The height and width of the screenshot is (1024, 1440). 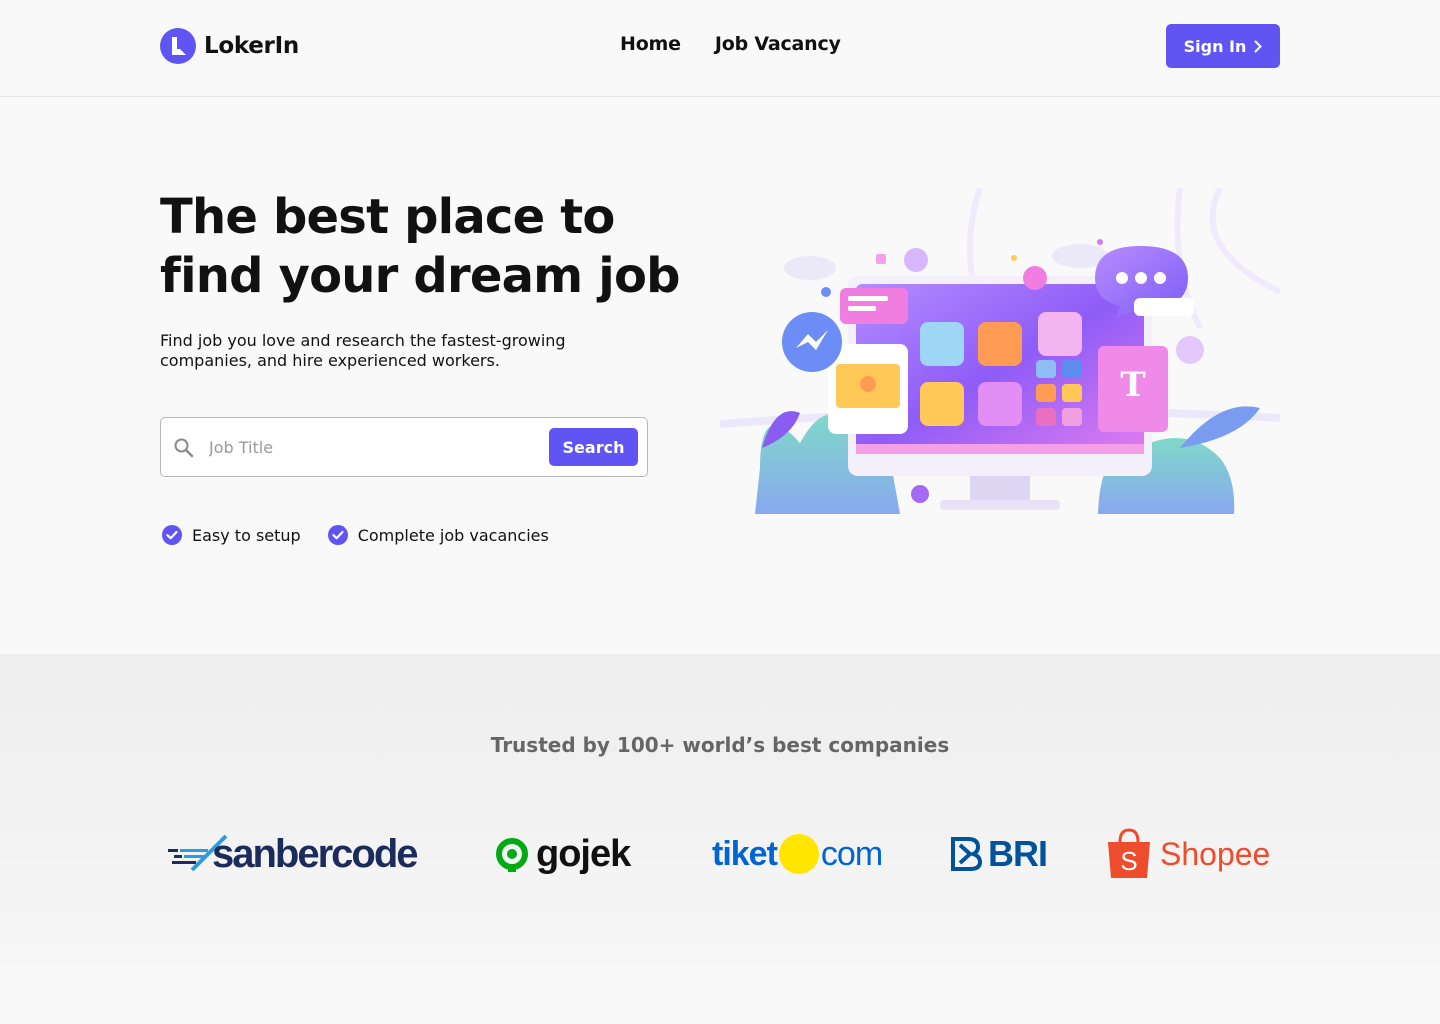 I want to click on feature-item: Complete job vacancies, so click(x=438, y=535).